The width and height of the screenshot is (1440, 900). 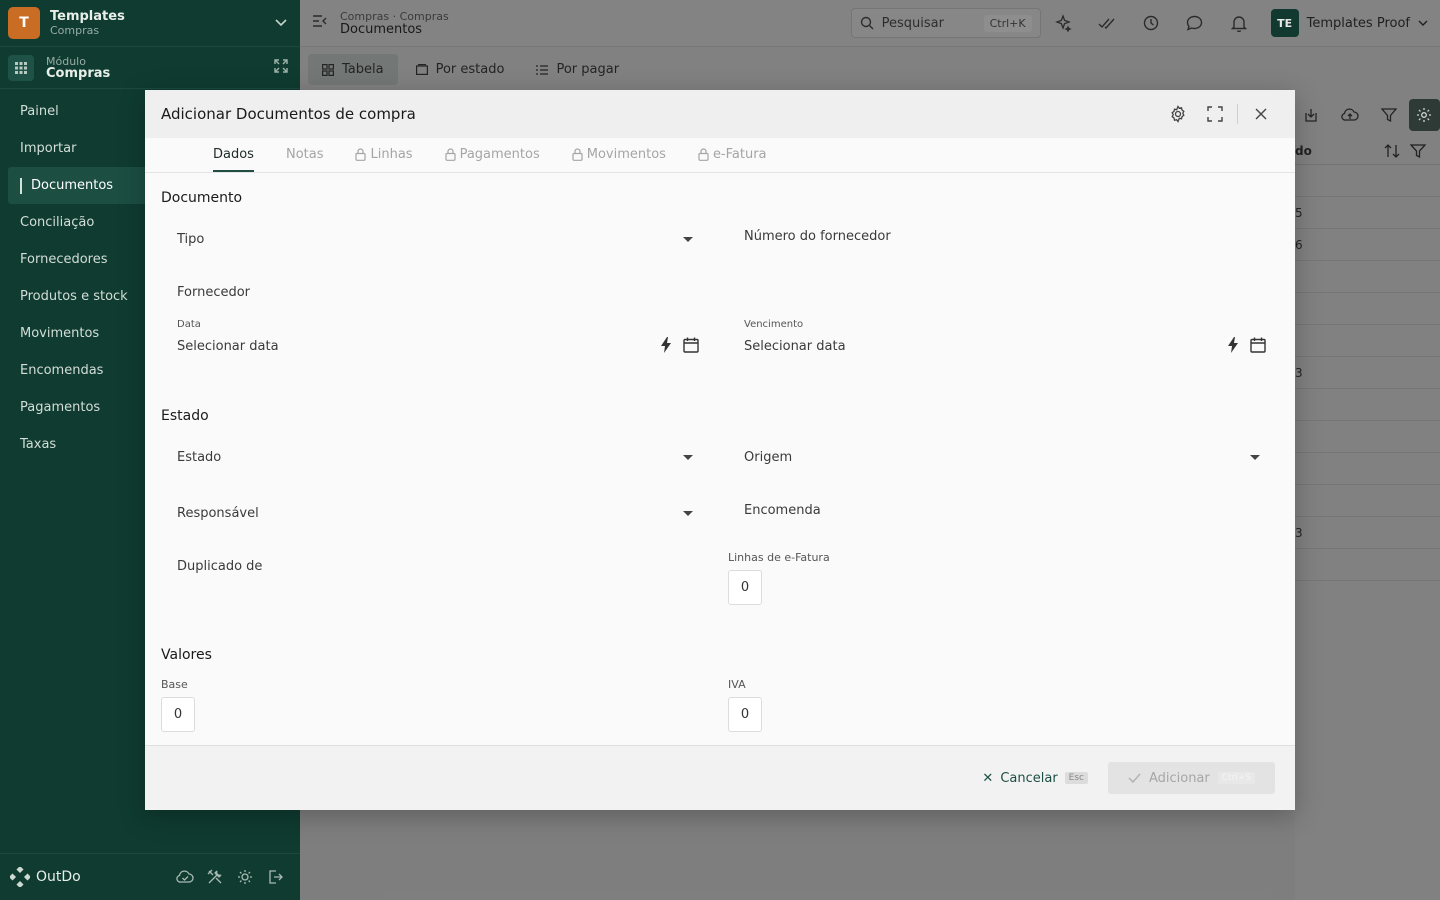 What do you see at coordinates (174, 684) in the screenshot?
I see `base-label: Base` at bounding box center [174, 684].